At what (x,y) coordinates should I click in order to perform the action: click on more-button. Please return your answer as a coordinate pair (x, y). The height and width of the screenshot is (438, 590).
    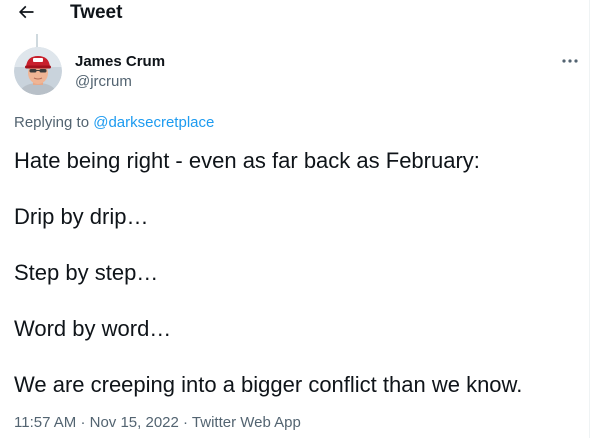
    Looking at the image, I should click on (570, 61).